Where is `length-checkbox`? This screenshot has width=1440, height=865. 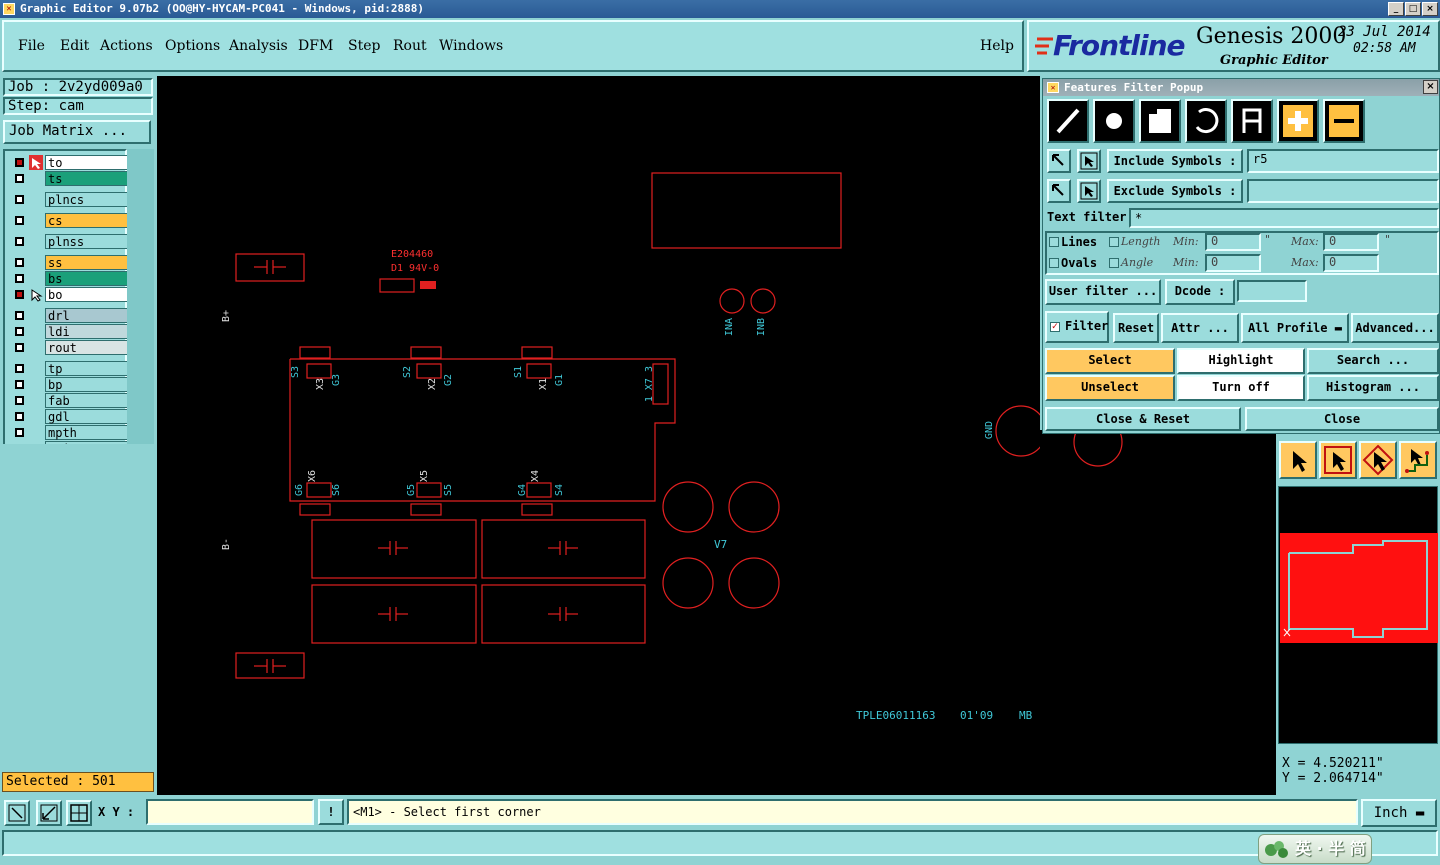
length-checkbox is located at coordinates (1114, 242).